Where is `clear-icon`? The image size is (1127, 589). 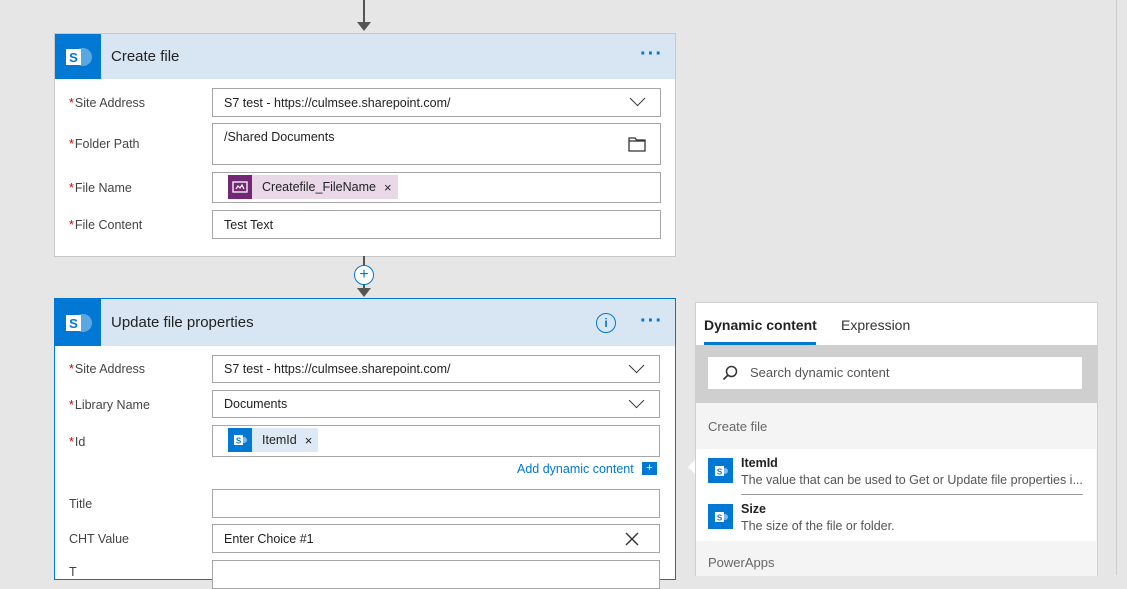
clear-icon is located at coordinates (632, 540).